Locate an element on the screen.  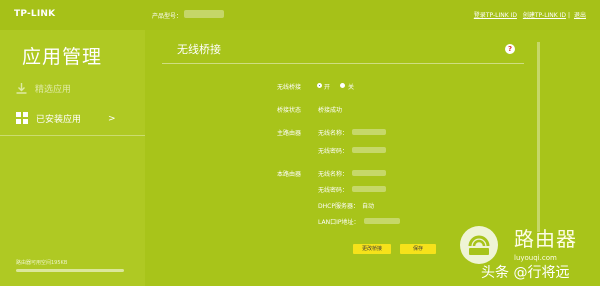
grid-icon is located at coordinates (22, 119).